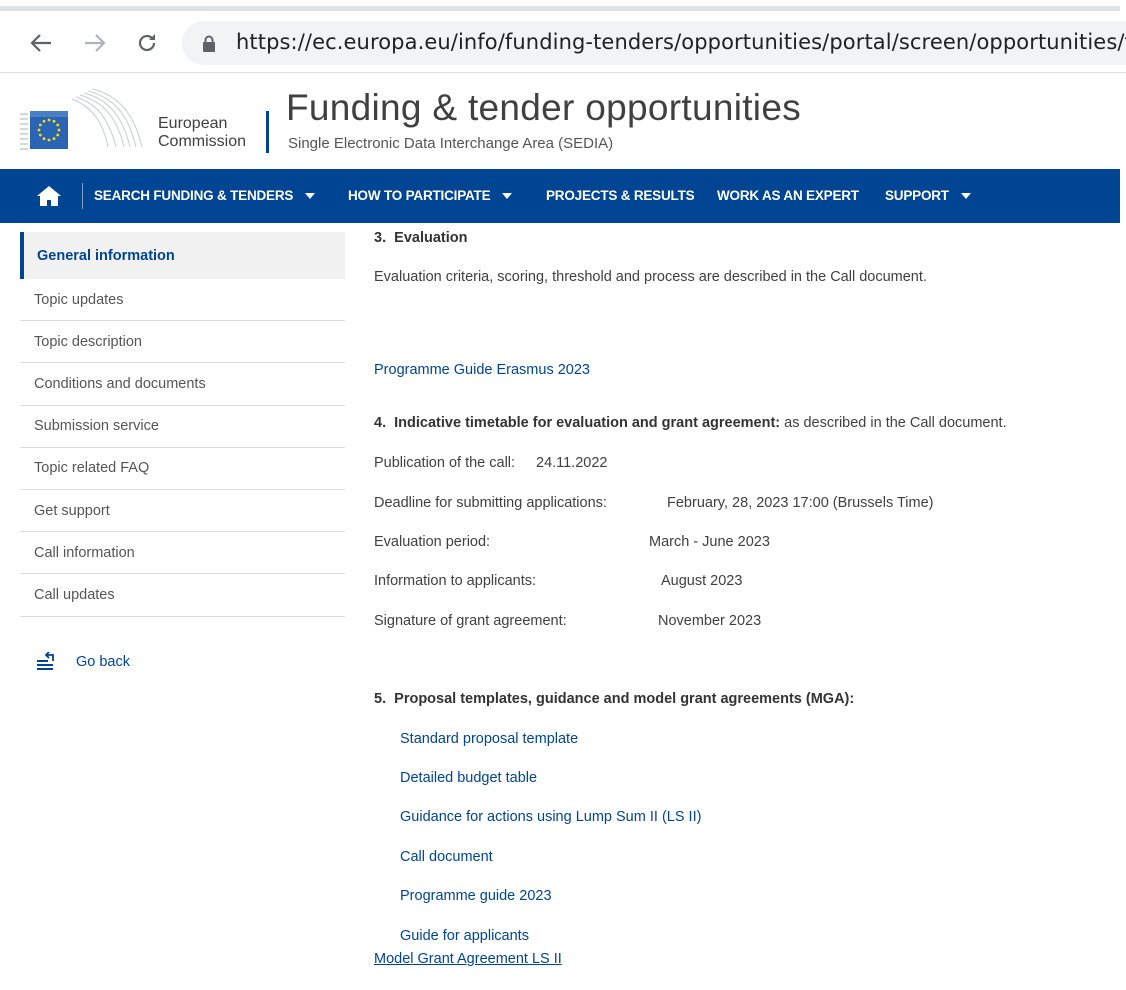  Describe the element at coordinates (446, 857) in the screenshot. I see `call-document-link: Call document` at that location.